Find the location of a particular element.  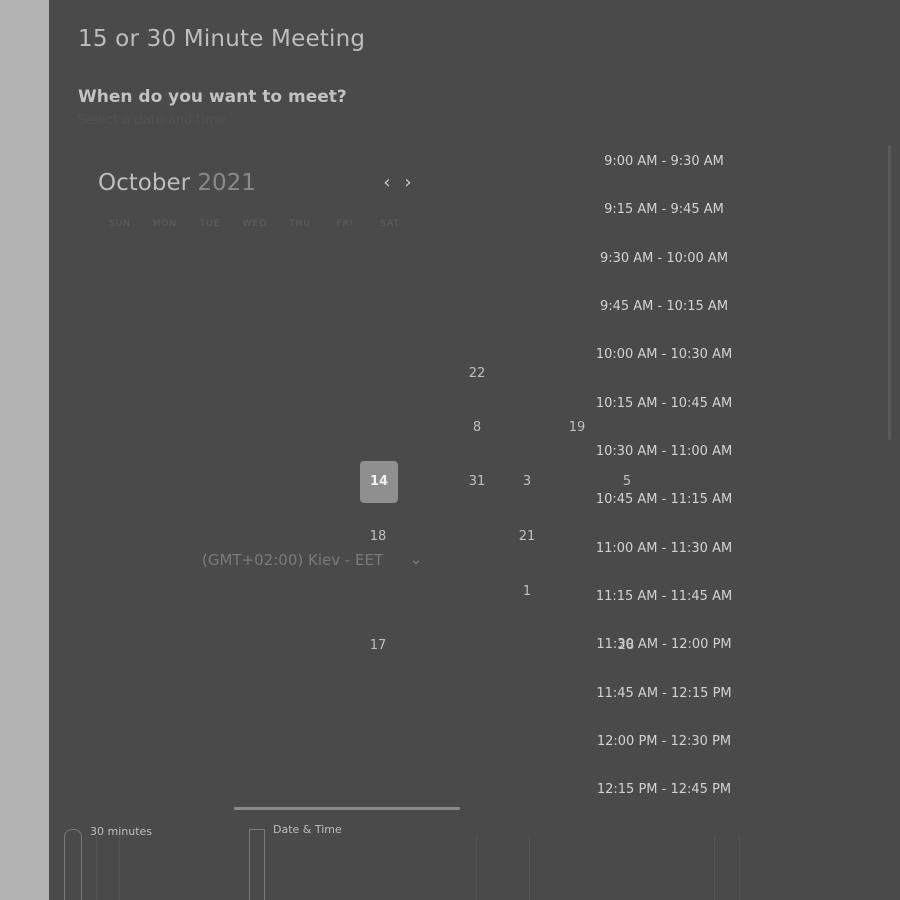

timezone-select: (GMT+02:00) Kiev - EET is located at coordinates (292, 560).